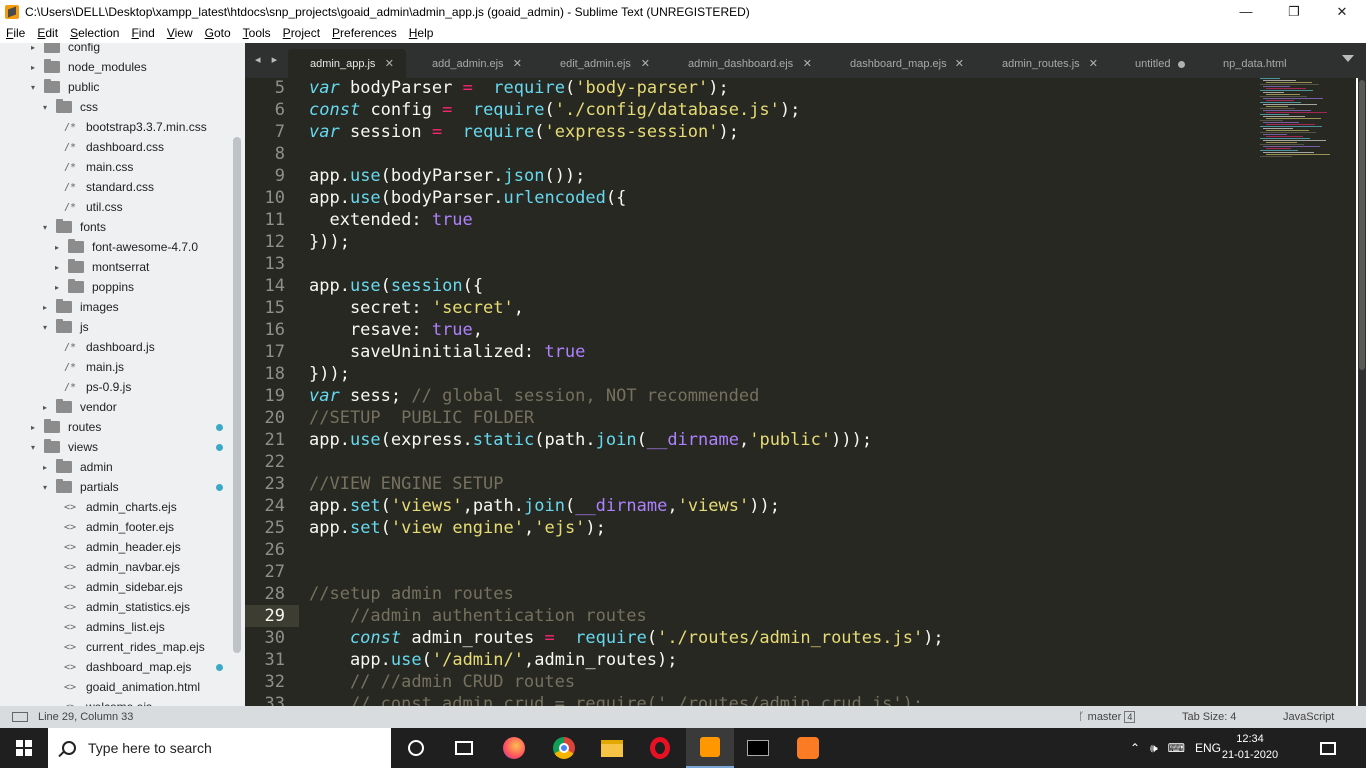  I want to click on start-button, so click(24, 748).